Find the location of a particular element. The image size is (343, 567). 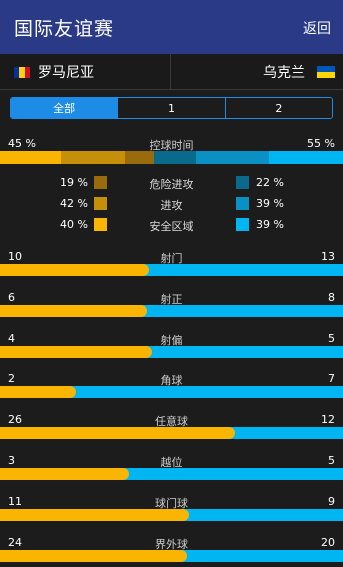

possession-row: 40 % 安全区域 39 % is located at coordinates (171, 225).